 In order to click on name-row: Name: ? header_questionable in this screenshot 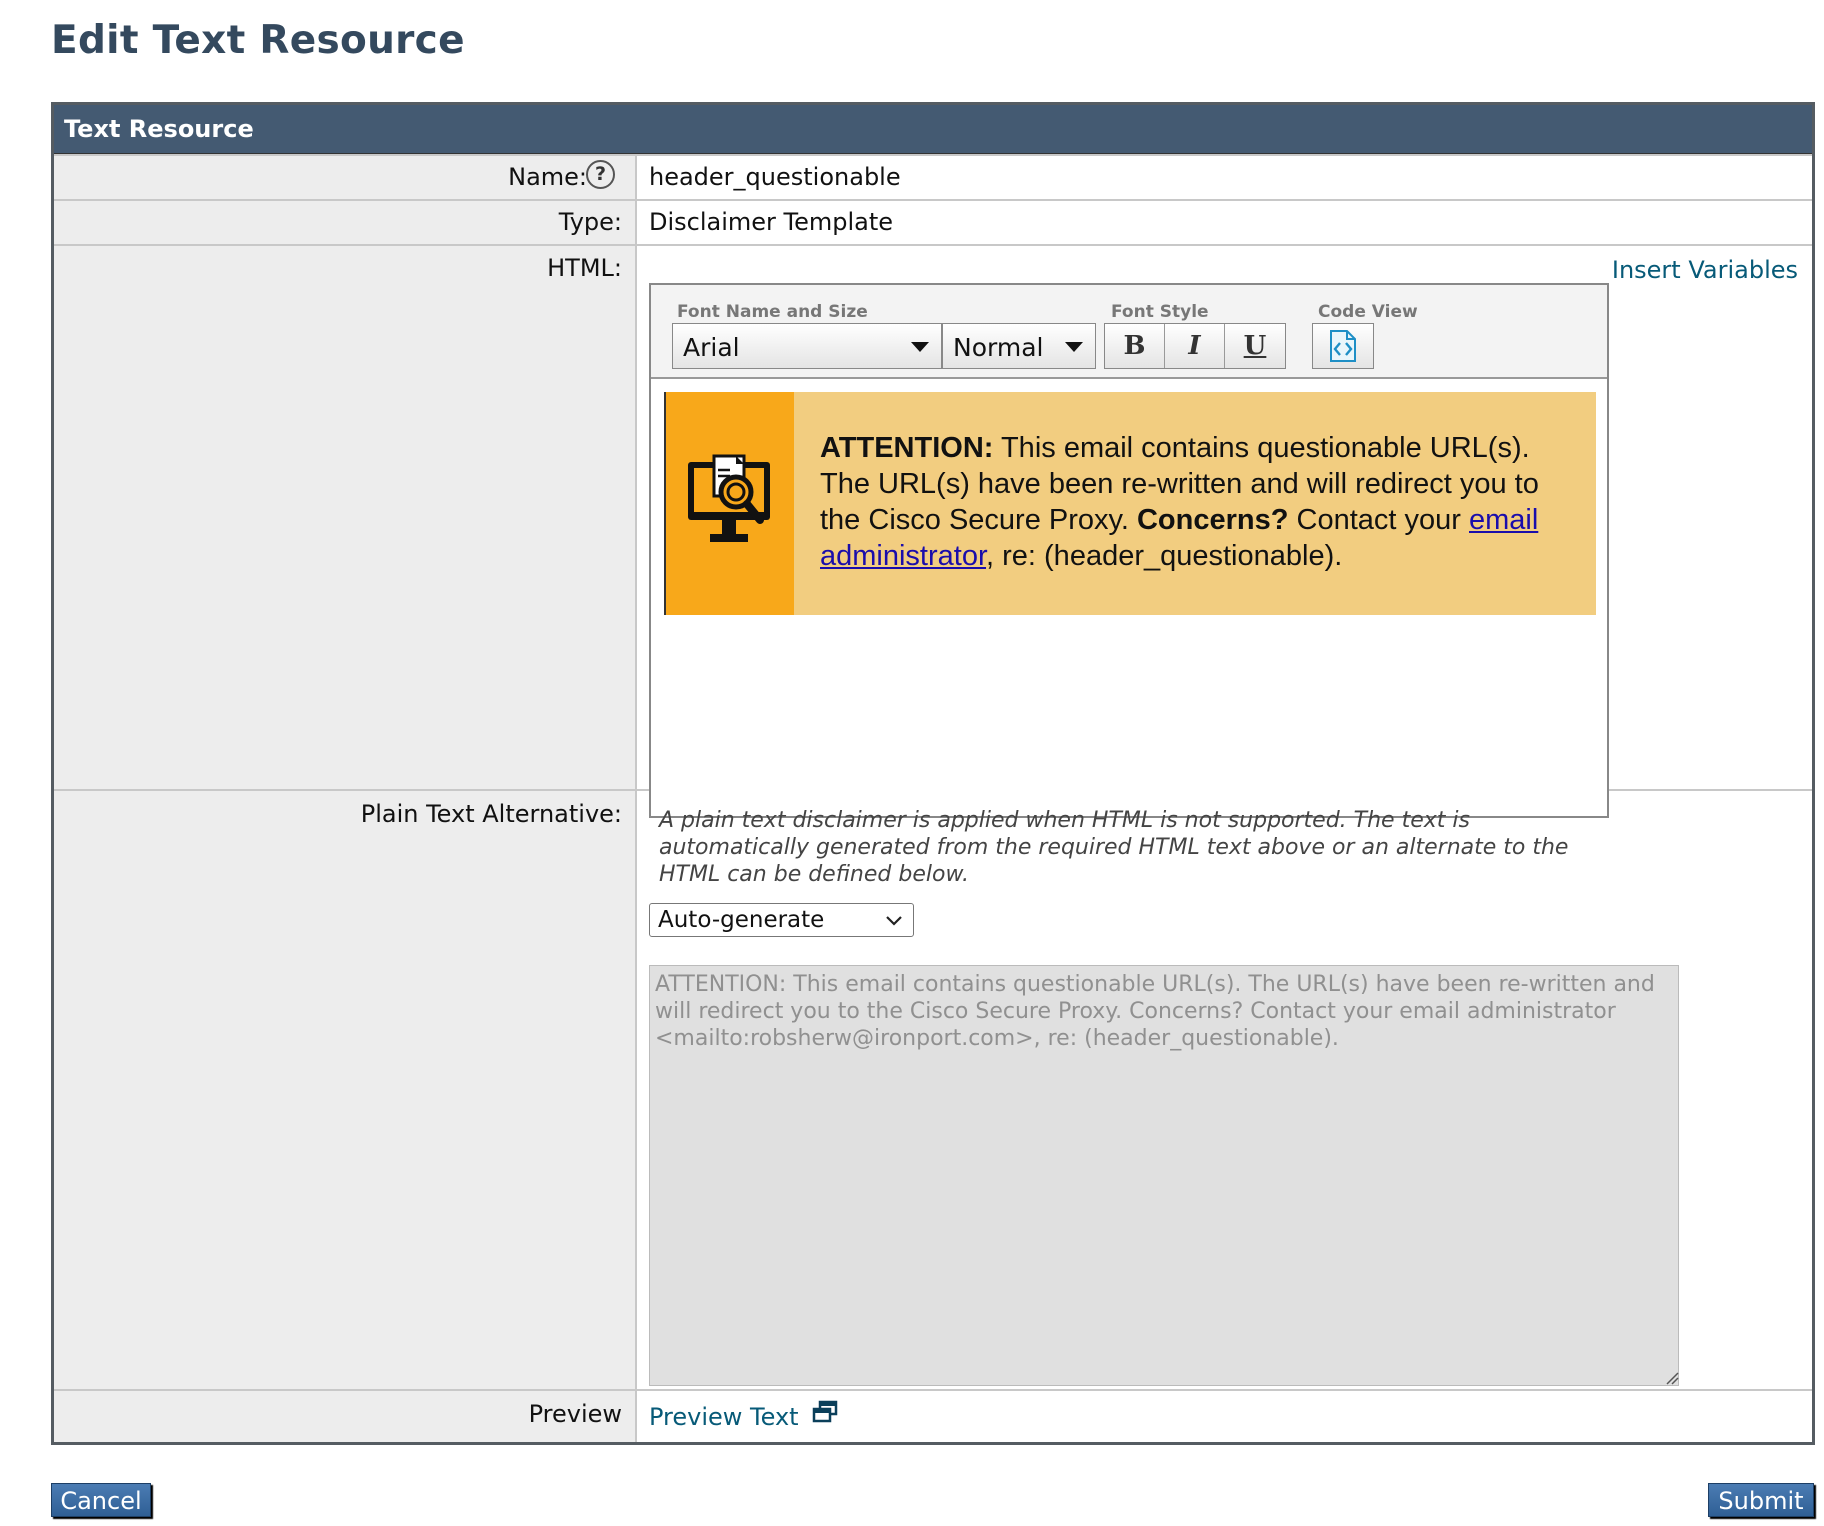, I will do `click(933, 176)`.